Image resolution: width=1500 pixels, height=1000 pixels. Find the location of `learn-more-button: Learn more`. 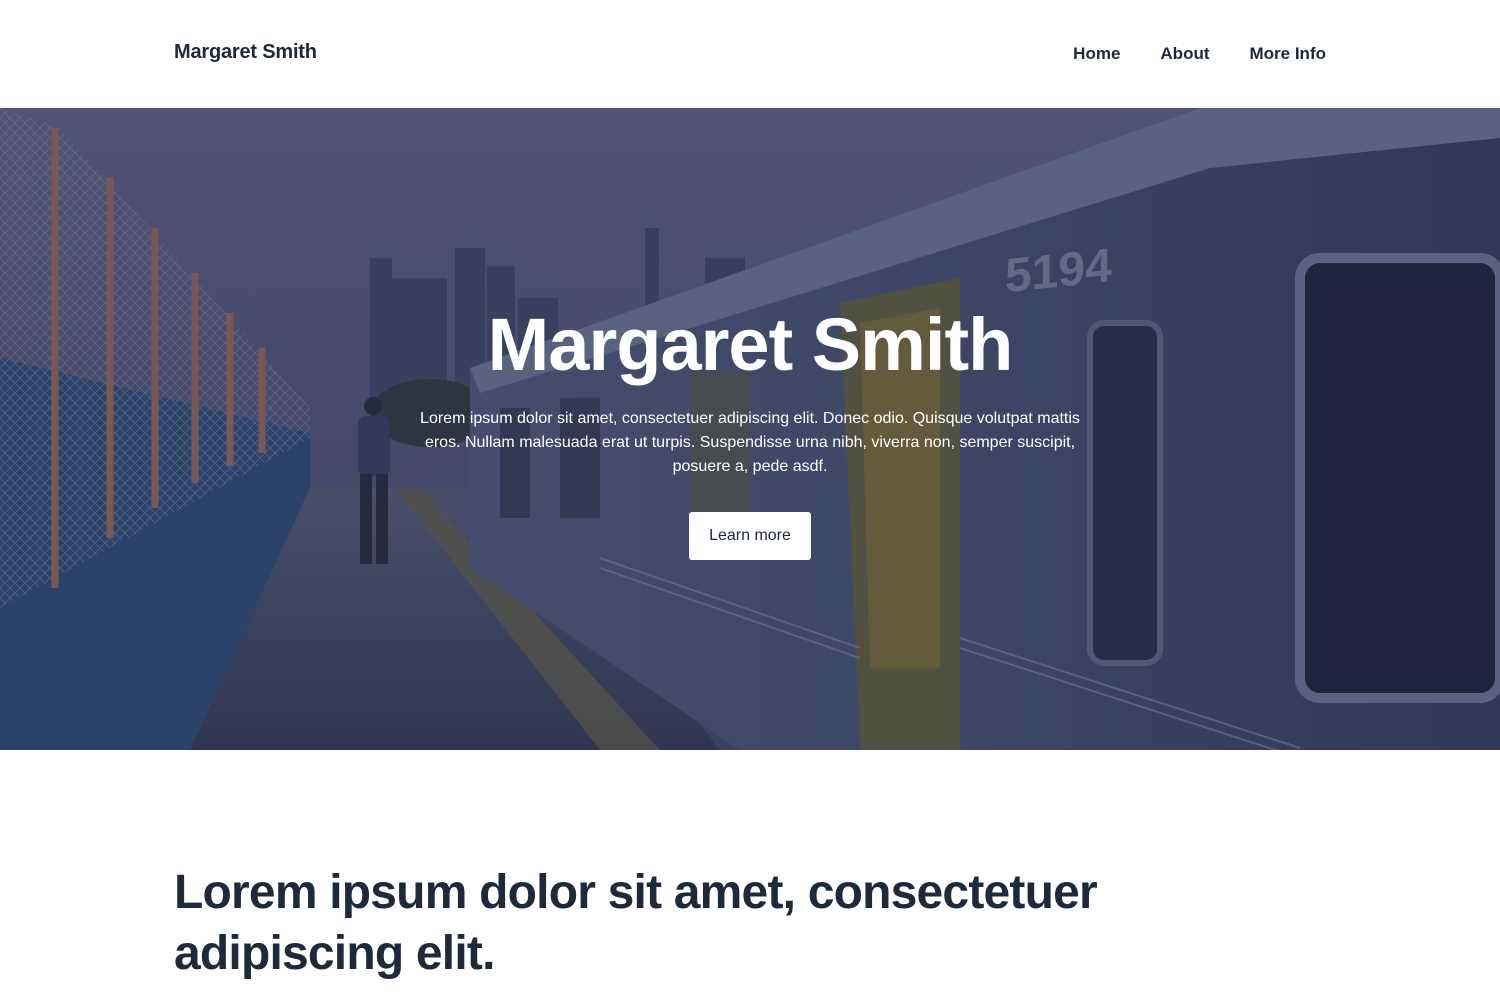

learn-more-button: Learn more is located at coordinates (750, 536).